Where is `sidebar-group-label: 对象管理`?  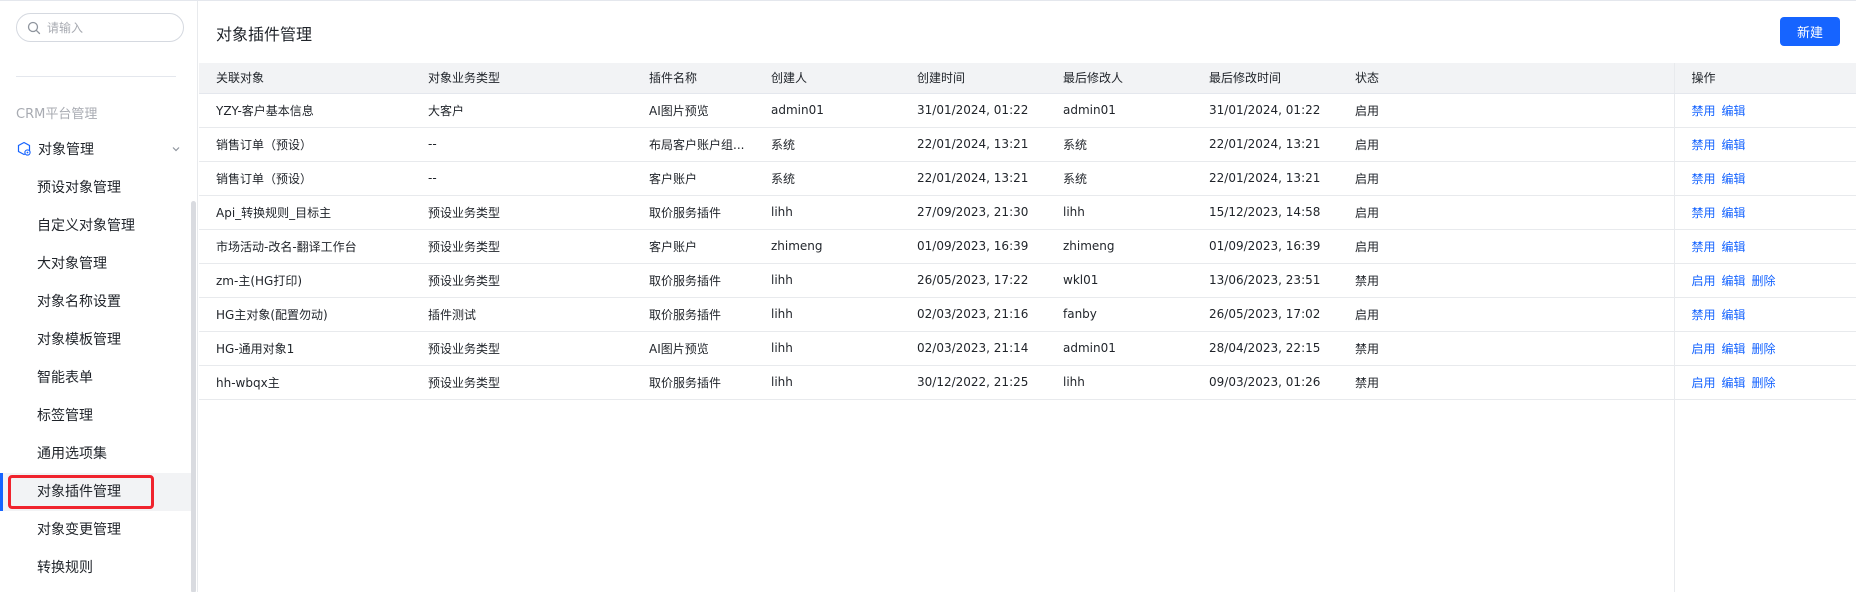 sidebar-group-label: 对象管理 is located at coordinates (66, 150).